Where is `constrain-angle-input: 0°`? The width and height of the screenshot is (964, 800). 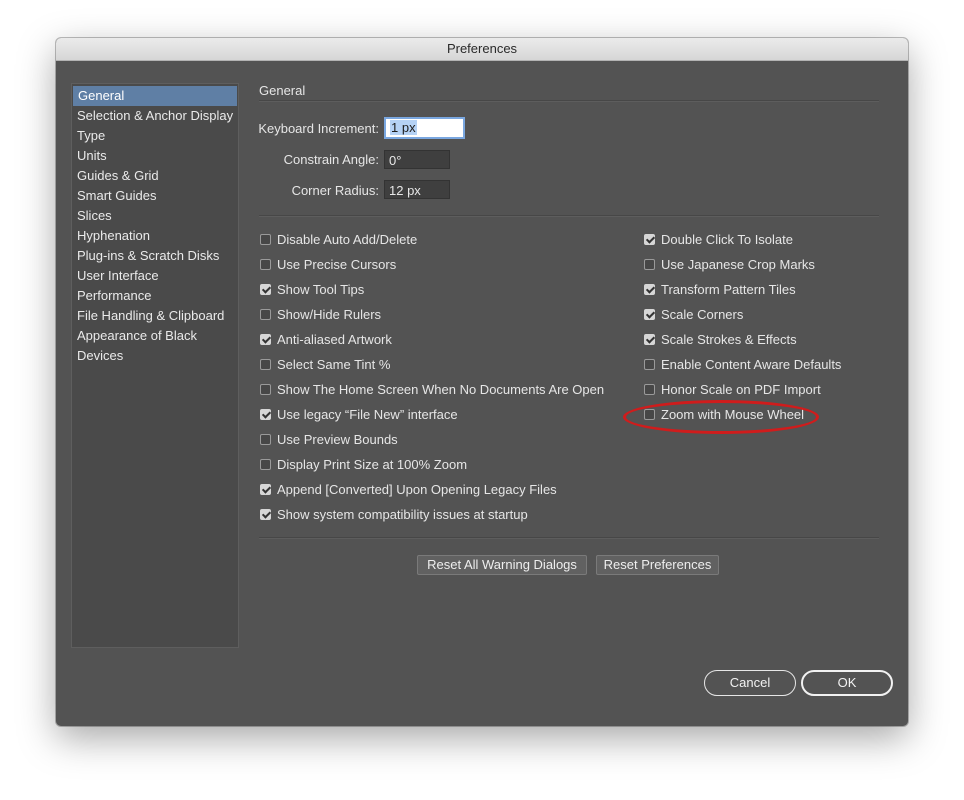 constrain-angle-input: 0° is located at coordinates (417, 159).